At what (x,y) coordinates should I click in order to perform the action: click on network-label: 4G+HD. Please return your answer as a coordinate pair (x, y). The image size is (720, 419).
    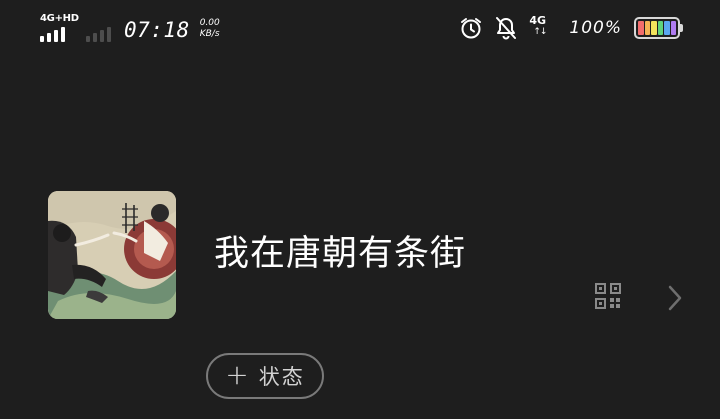
    Looking at the image, I should click on (59, 18).